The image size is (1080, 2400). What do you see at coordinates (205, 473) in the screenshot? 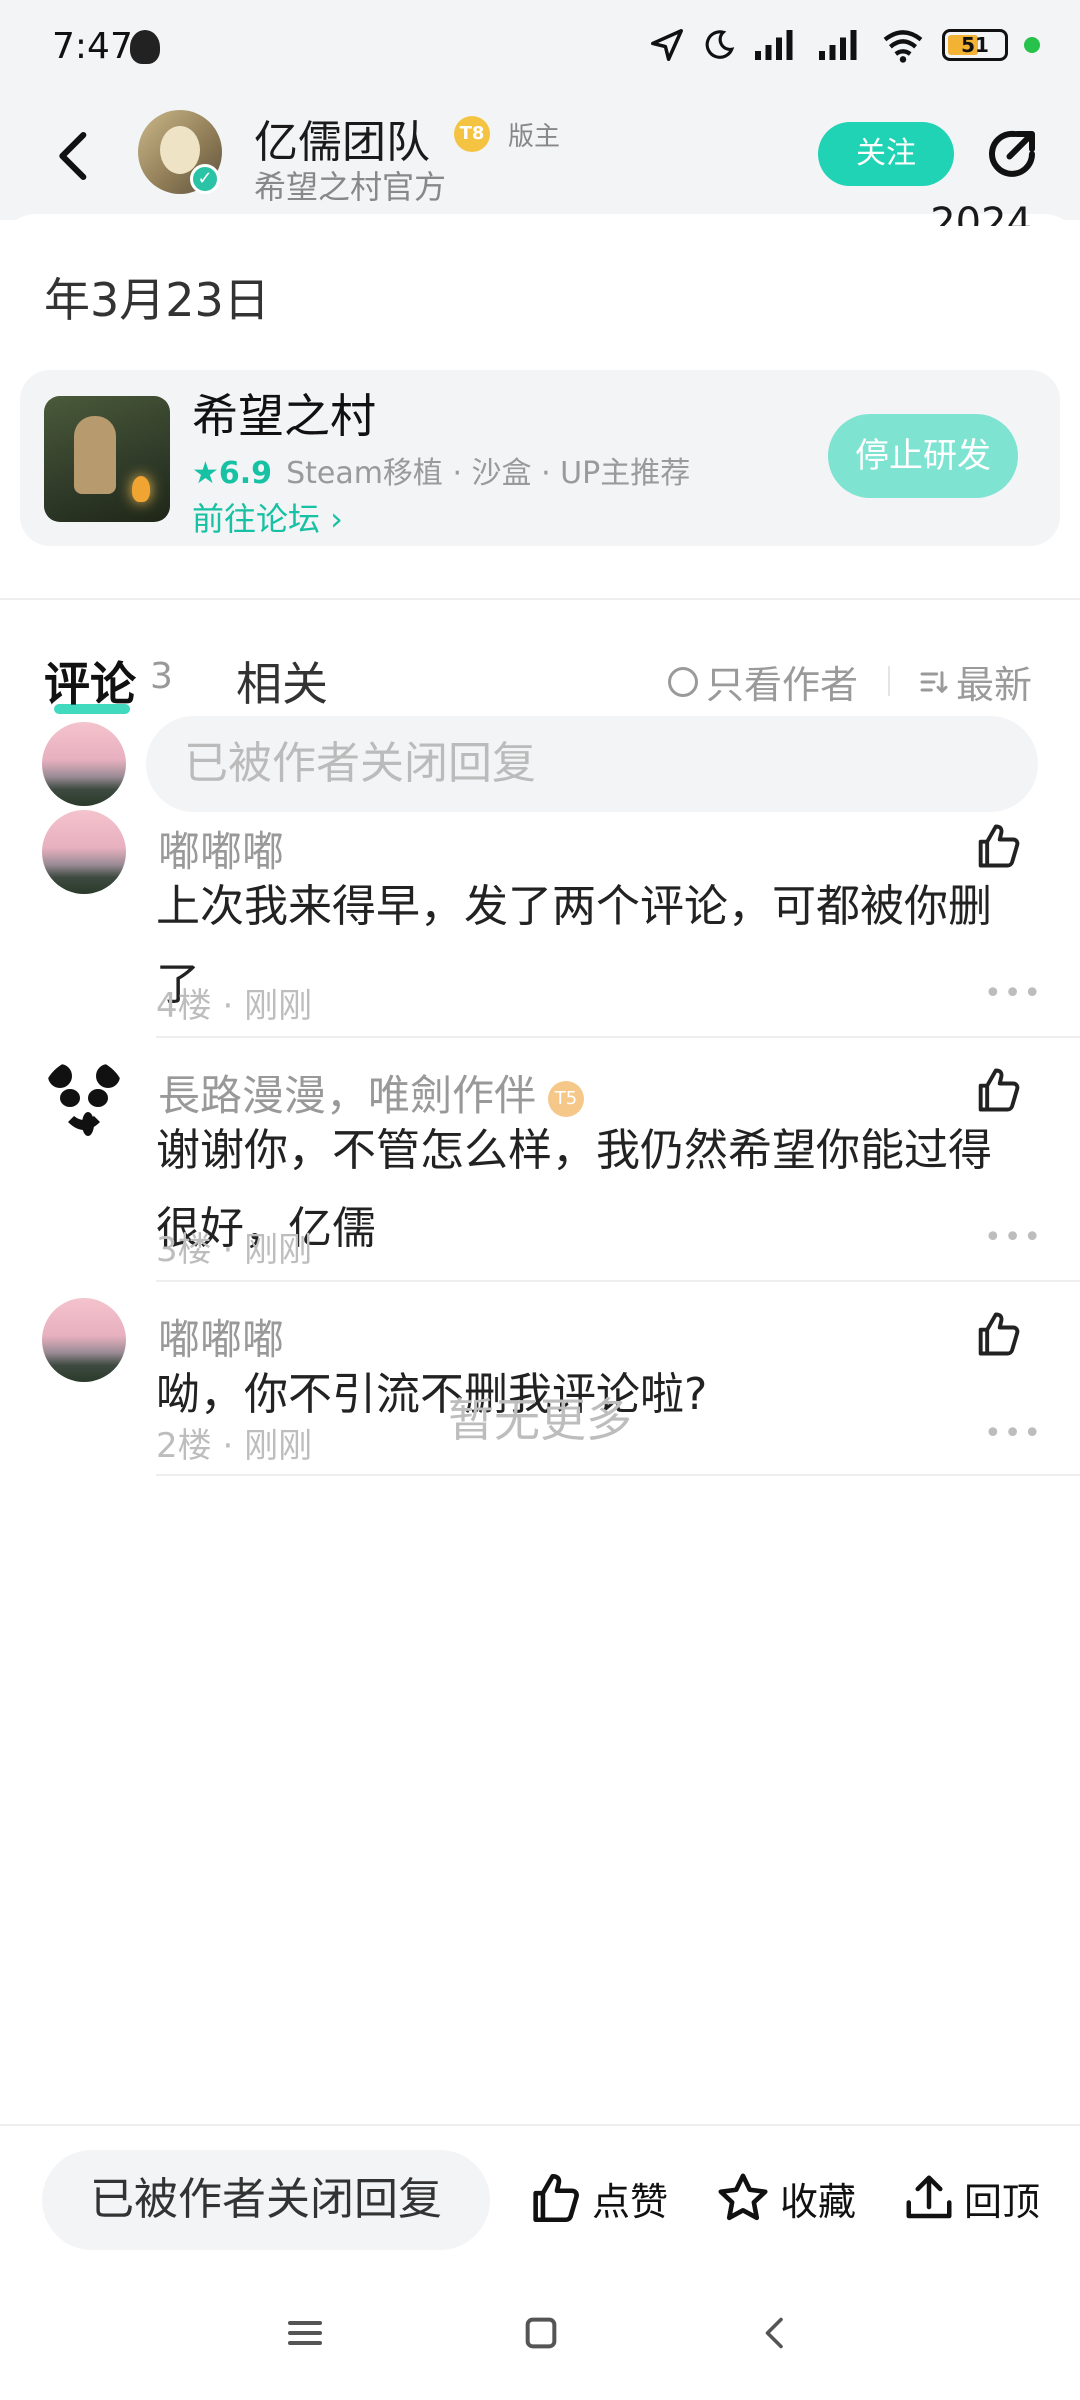
I see `star-icon: ★` at bounding box center [205, 473].